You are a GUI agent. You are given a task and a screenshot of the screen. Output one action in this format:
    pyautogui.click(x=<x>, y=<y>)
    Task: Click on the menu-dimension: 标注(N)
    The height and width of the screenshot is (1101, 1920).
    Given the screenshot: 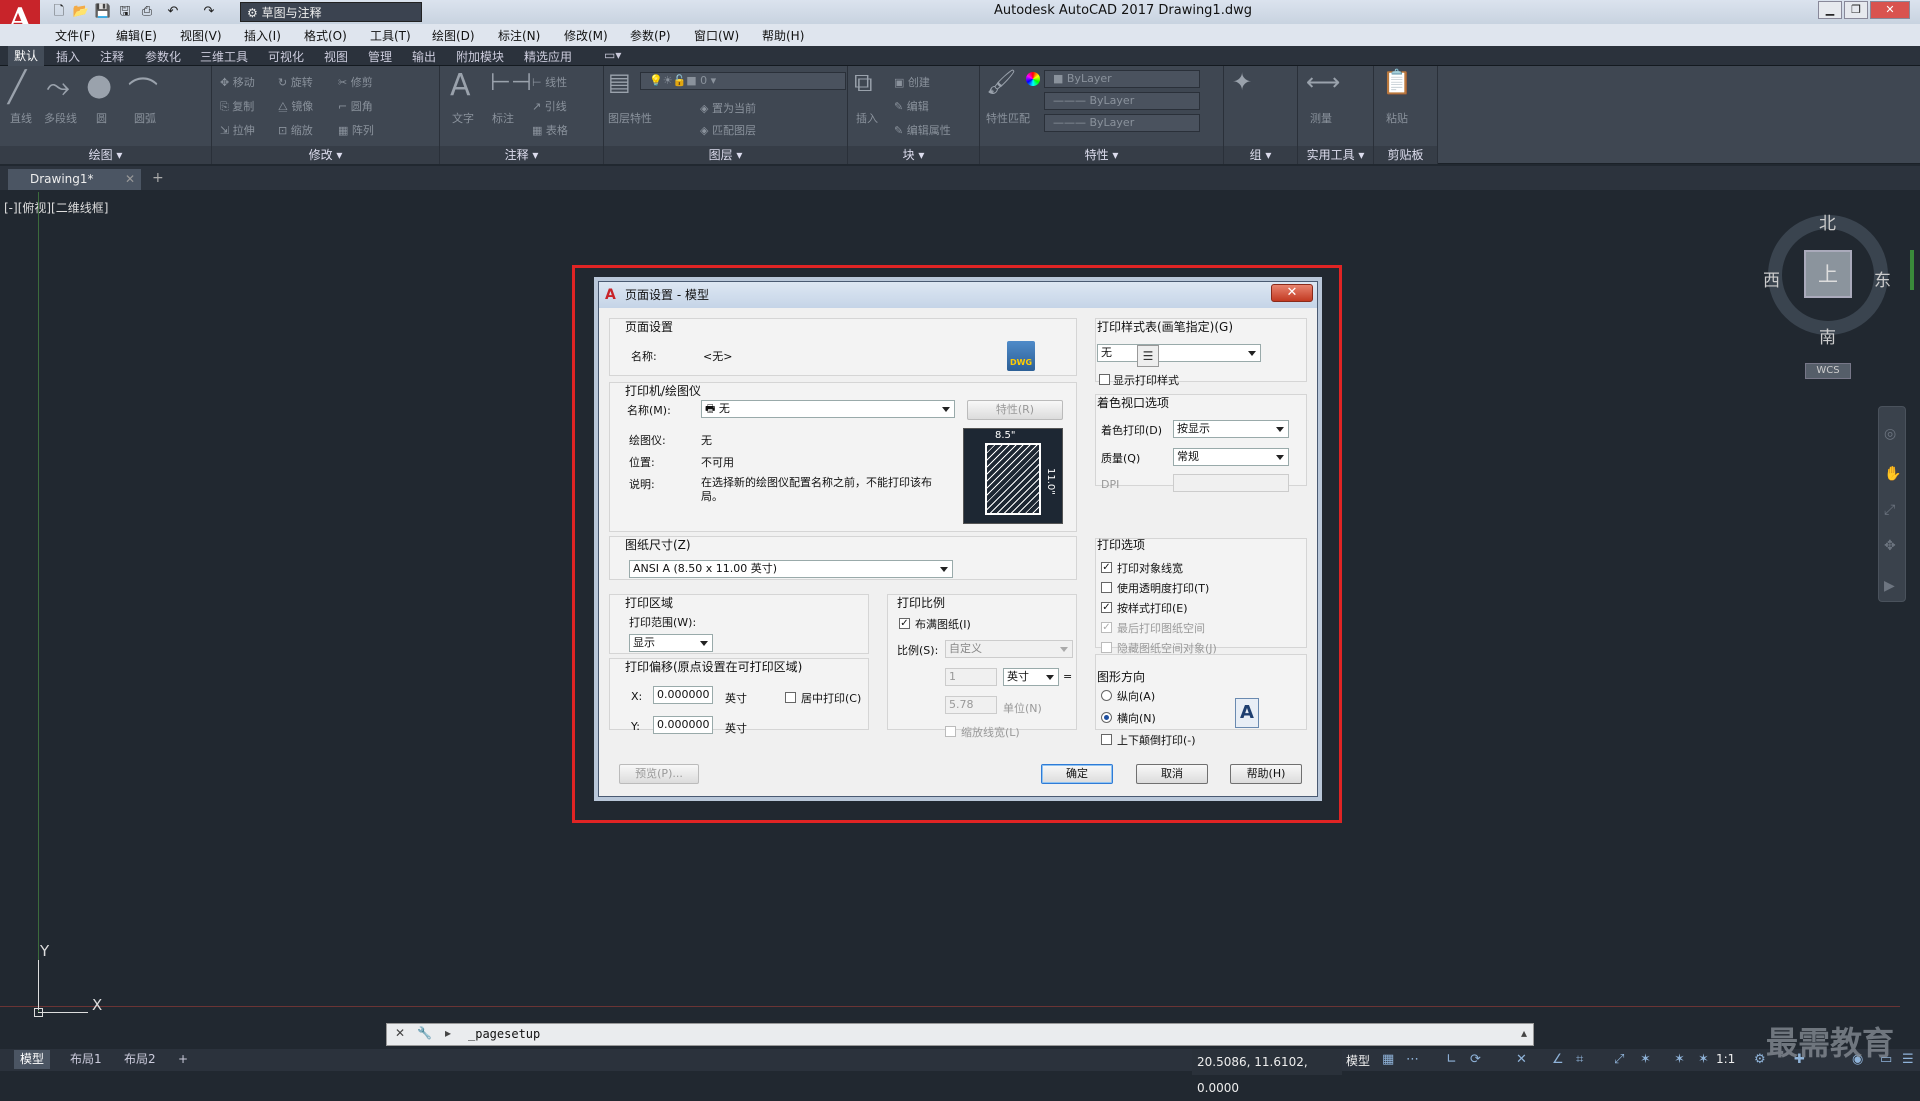 What is the action you would take?
    pyautogui.click(x=519, y=35)
    